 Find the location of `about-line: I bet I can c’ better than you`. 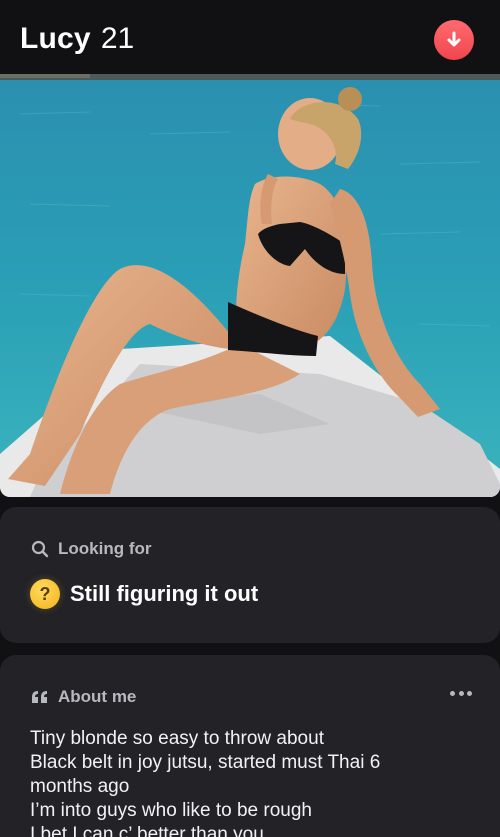

about-line: I bet I can c’ better than you is located at coordinates (147, 830).